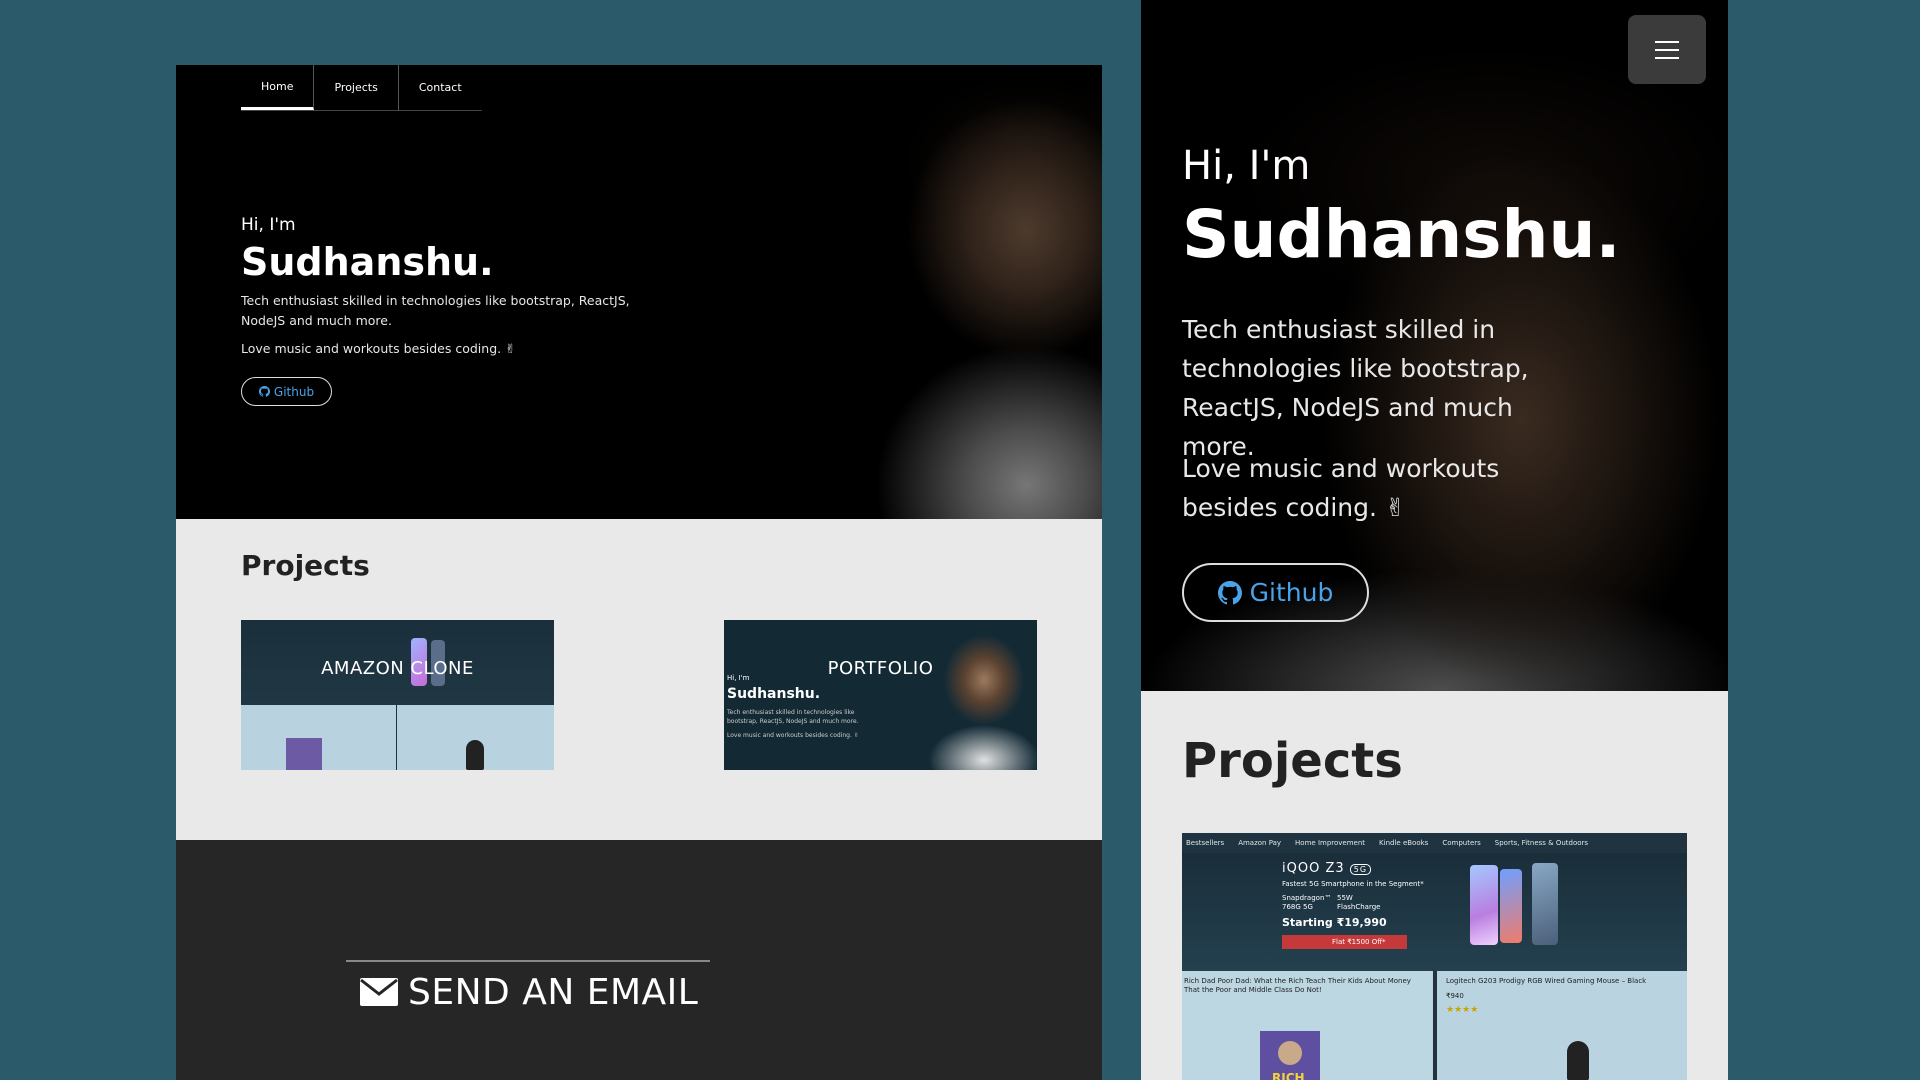 The image size is (1920, 1080). What do you see at coordinates (440, 87) in the screenshot?
I see `tab-contact: Contact` at bounding box center [440, 87].